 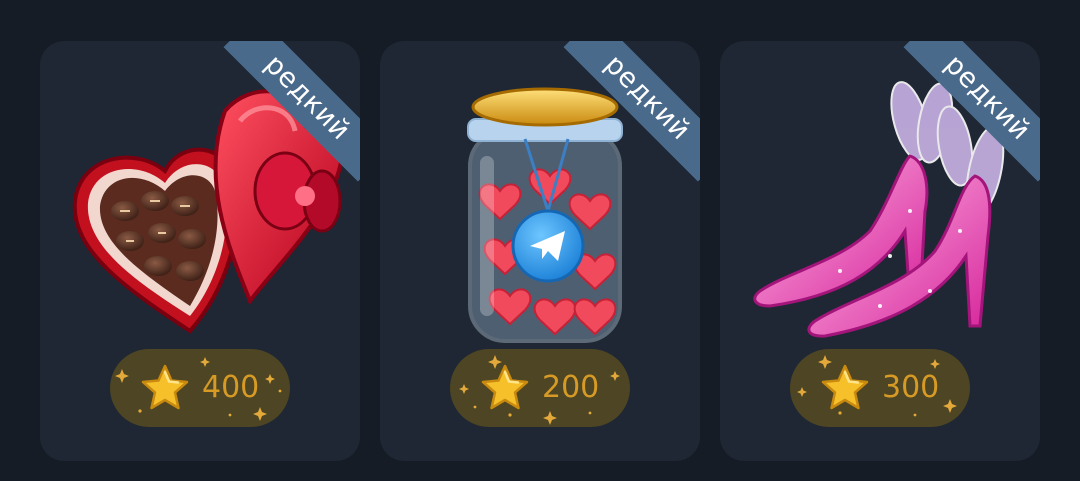 I want to click on price-button: 200, so click(x=540, y=388).